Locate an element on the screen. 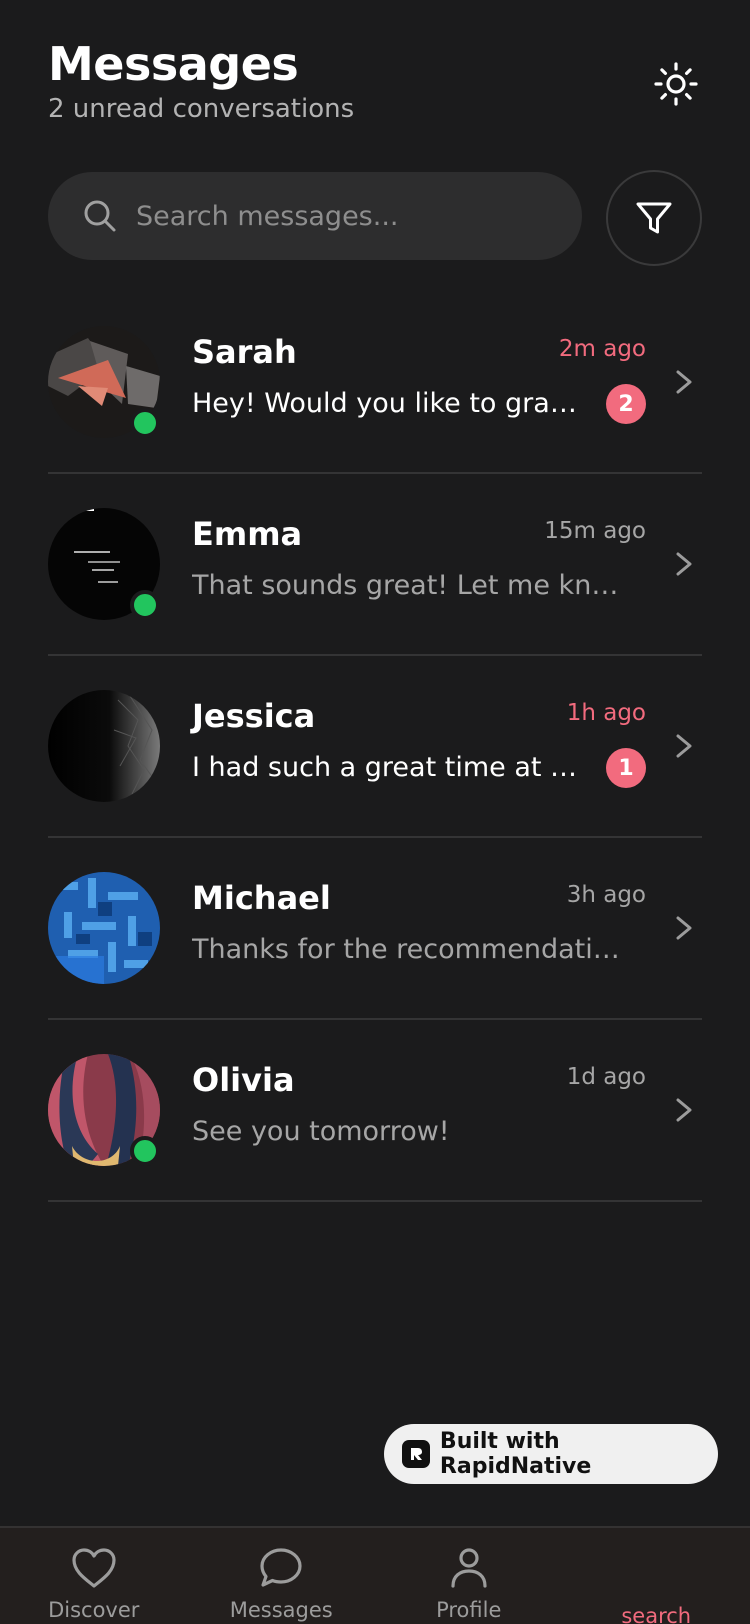  tab-profile: Profile is located at coordinates (469, 1576).